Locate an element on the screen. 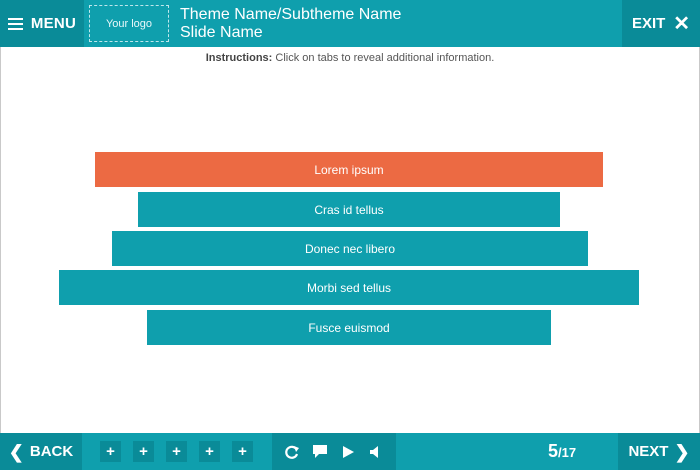 Image resolution: width=700 pixels, height=470 pixels. menu-button: MENU is located at coordinates (42, 23).